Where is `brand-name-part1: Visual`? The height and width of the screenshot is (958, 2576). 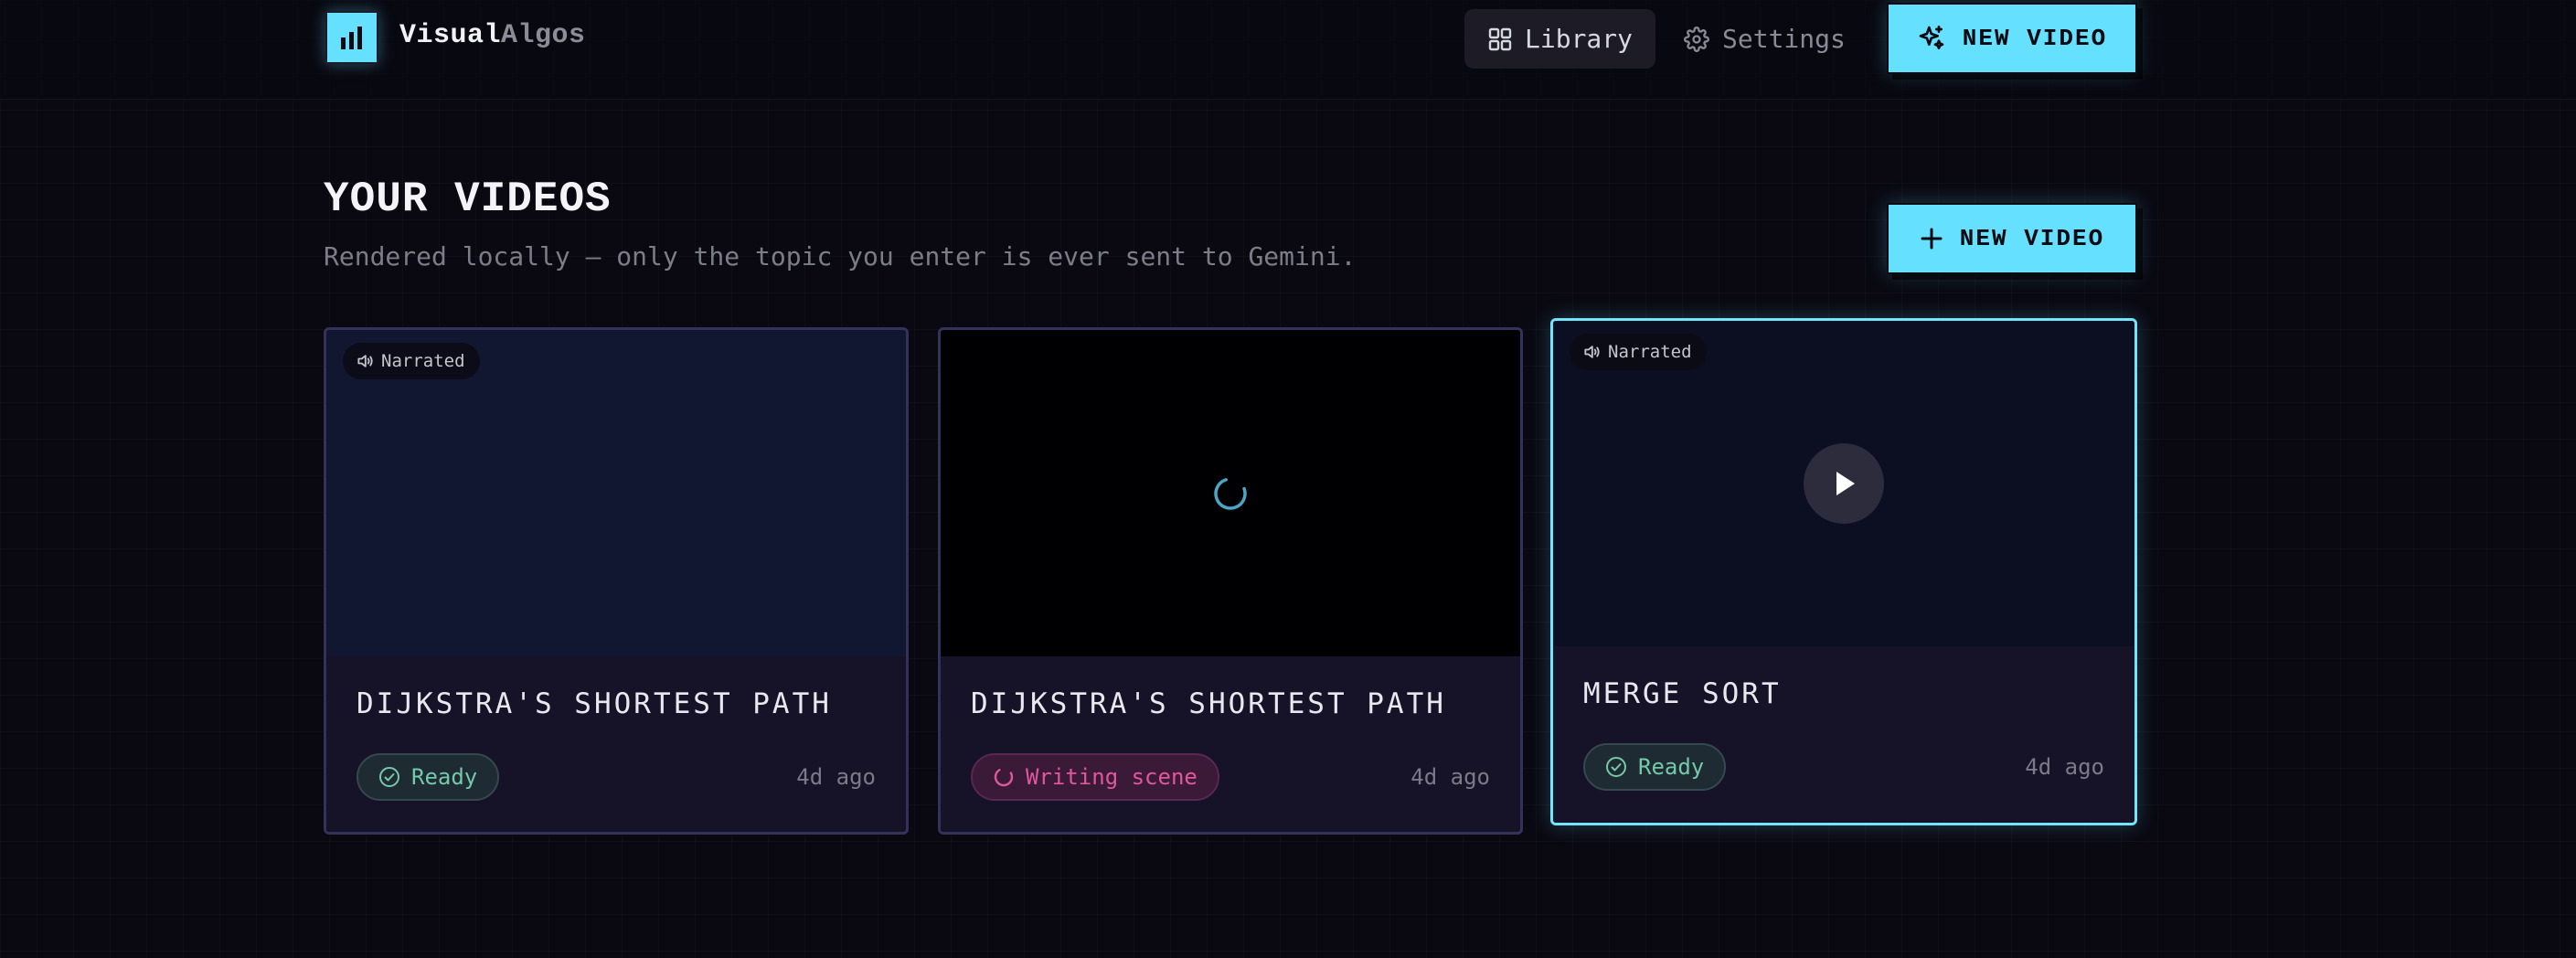
brand-name-part1: Visual is located at coordinates (450, 35).